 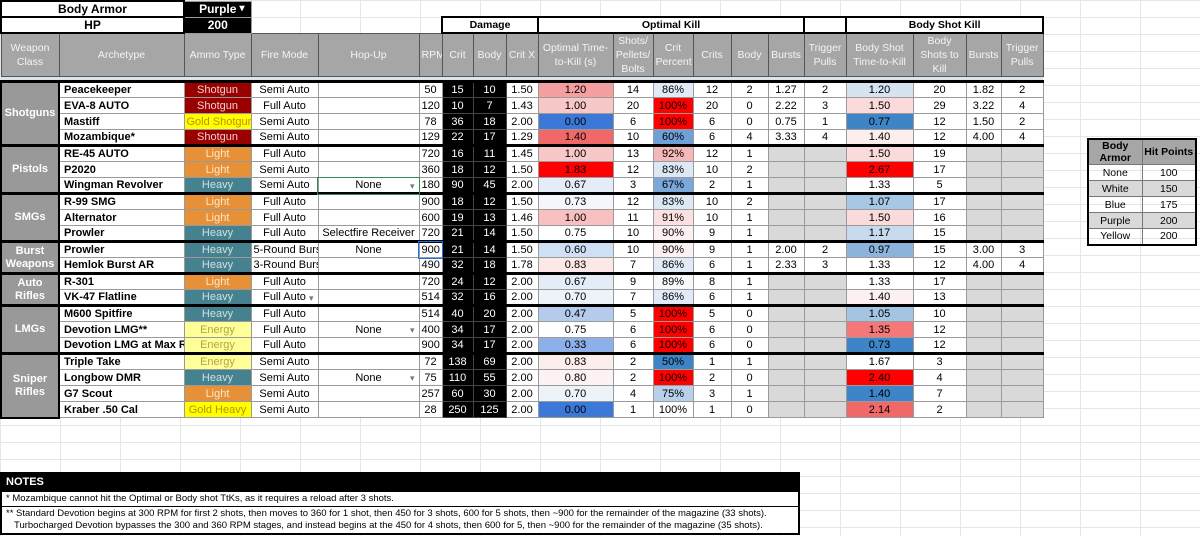 What do you see at coordinates (879, 361) in the screenshot?
I see `body-shot-ttk-cell: 1.67` at bounding box center [879, 361].